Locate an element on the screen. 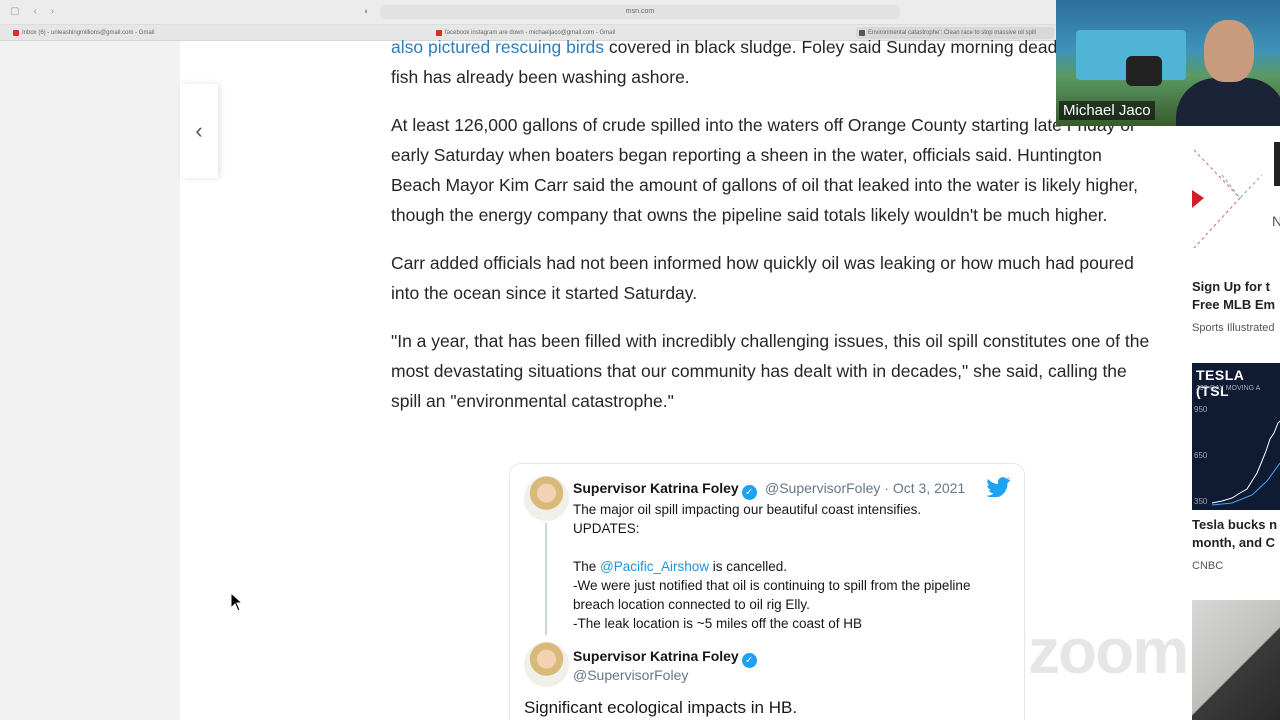 The height and width of the screenshot is (720, 1280). privacy-shield-icon: ◐ is located at coordinates (366, 11).